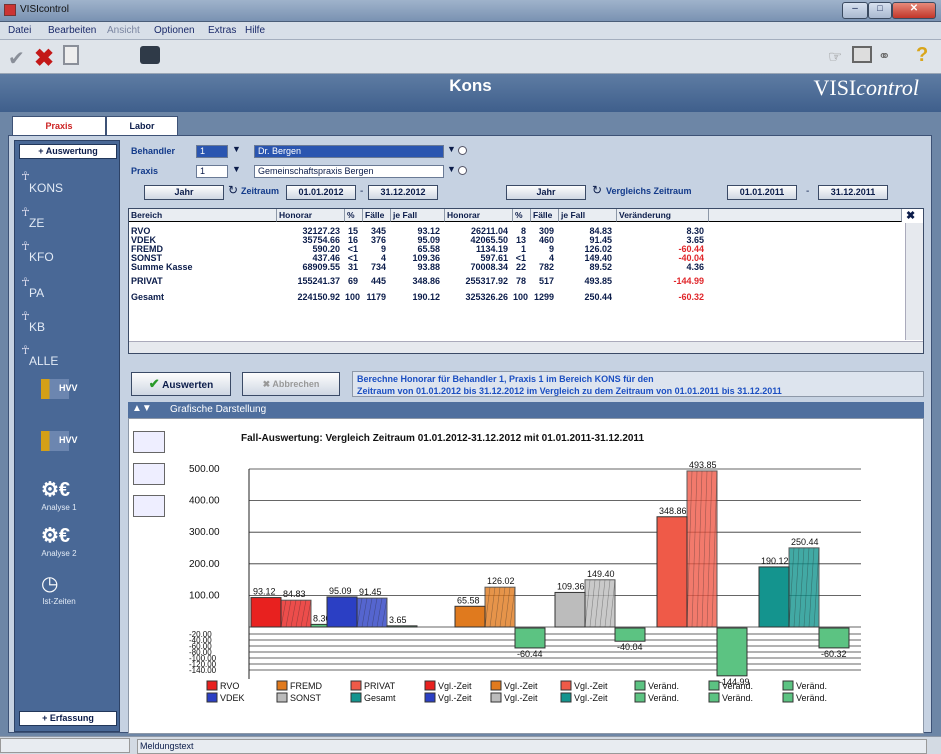  Describe the element at coordinates (306, 686) in the screenshot. I see `legend-label: FREMD` at that location.